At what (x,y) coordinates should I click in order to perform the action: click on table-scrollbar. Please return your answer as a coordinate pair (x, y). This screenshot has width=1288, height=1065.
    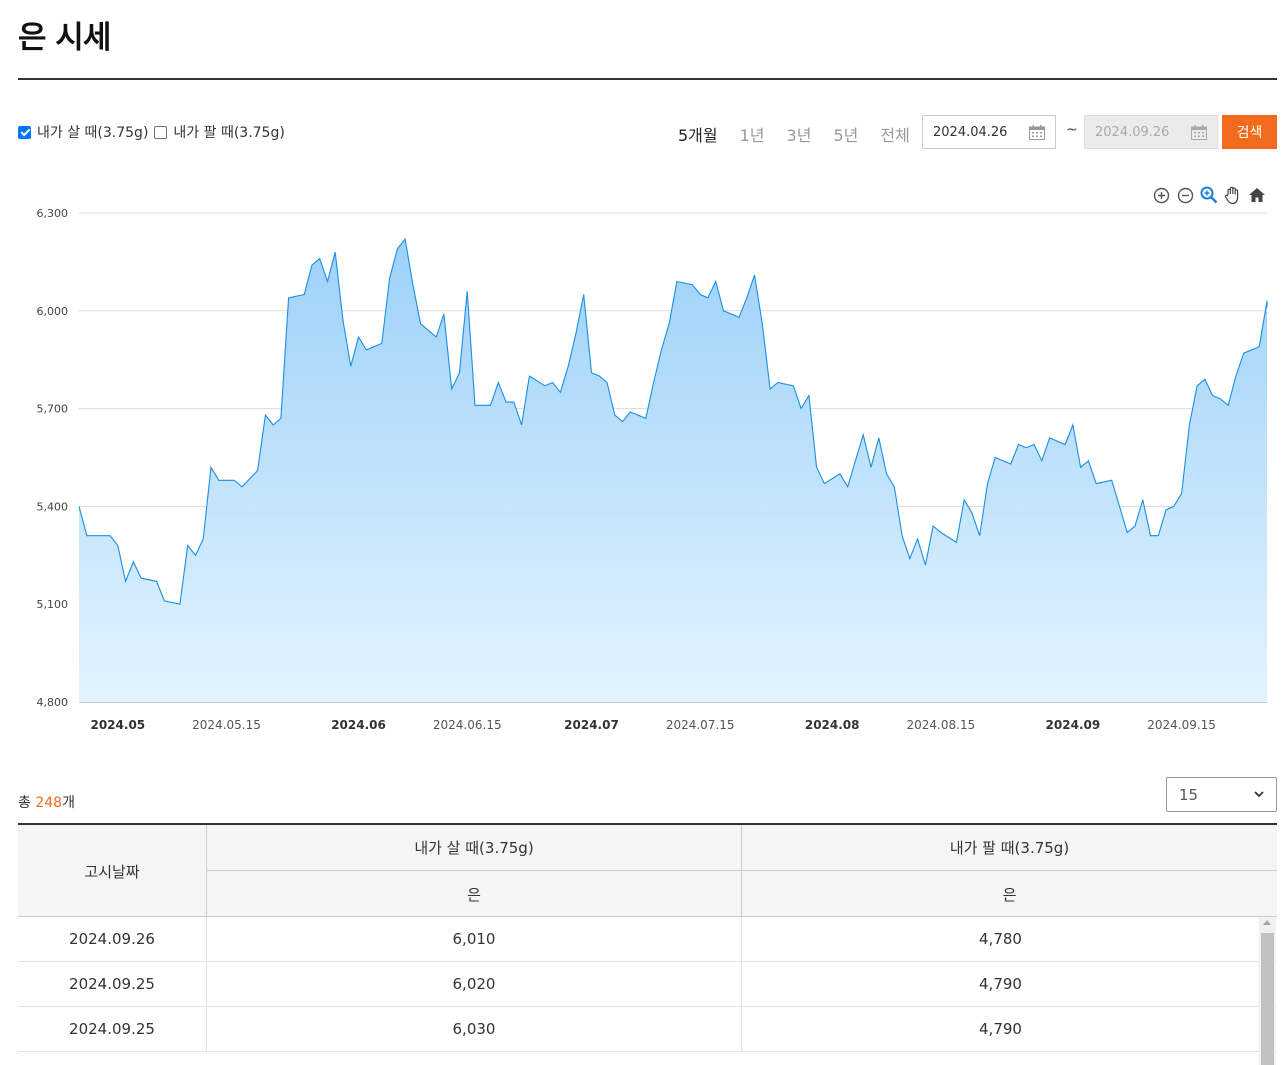
    Looking at the image, I should click on (1267, 991).